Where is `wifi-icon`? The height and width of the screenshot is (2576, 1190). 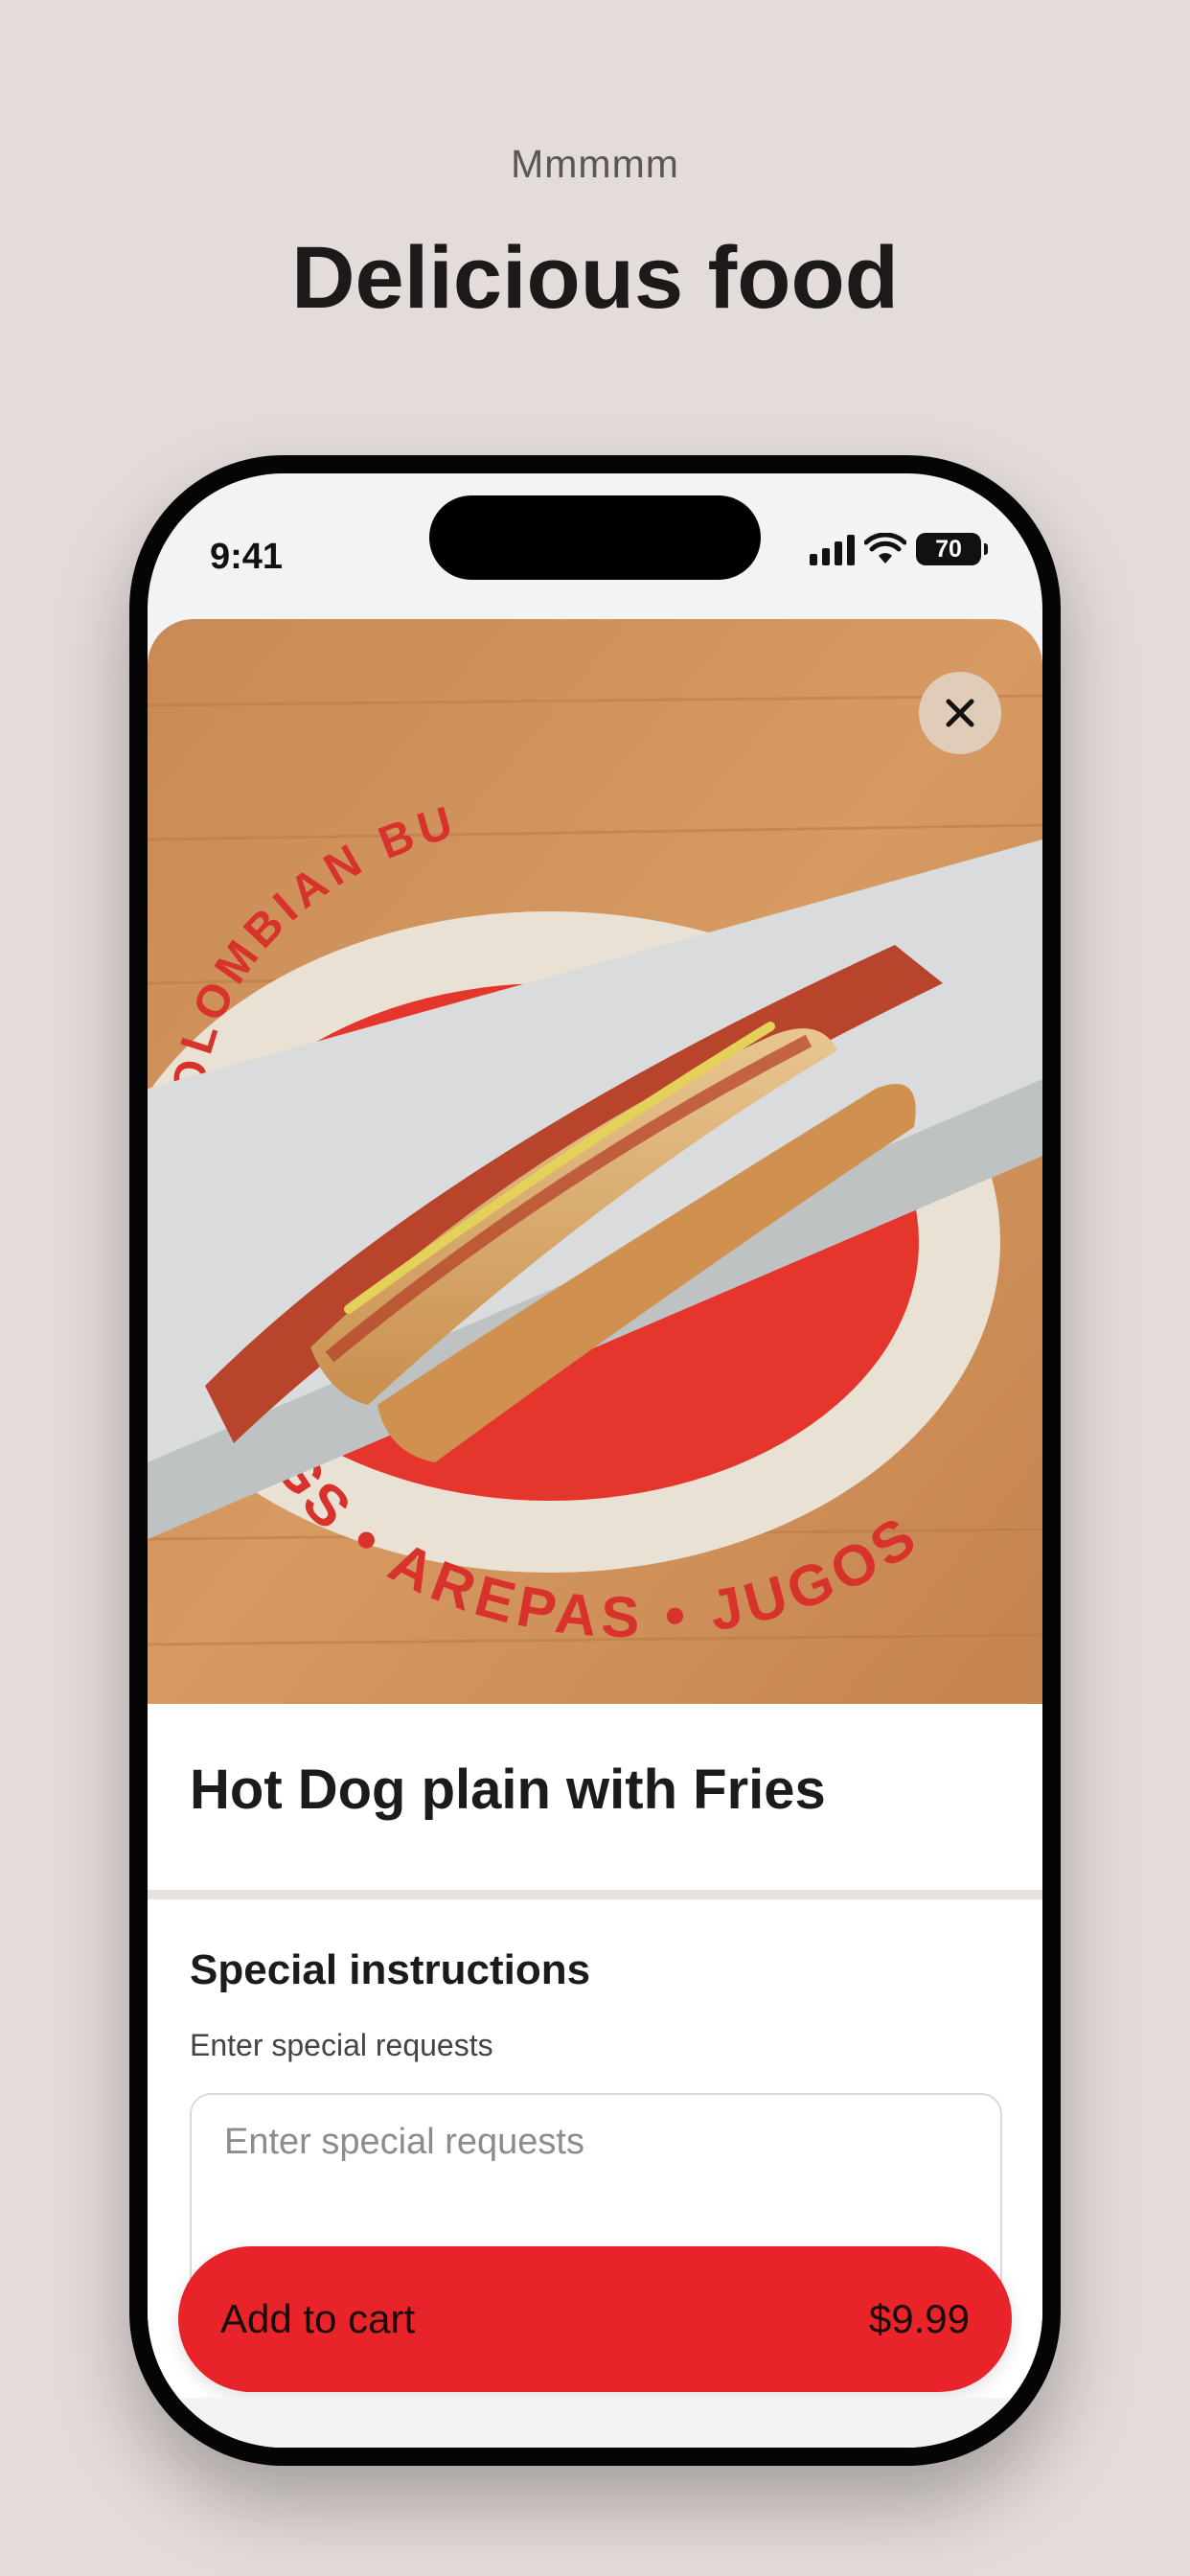 wifi-icon is located at coordinates (885, 548).